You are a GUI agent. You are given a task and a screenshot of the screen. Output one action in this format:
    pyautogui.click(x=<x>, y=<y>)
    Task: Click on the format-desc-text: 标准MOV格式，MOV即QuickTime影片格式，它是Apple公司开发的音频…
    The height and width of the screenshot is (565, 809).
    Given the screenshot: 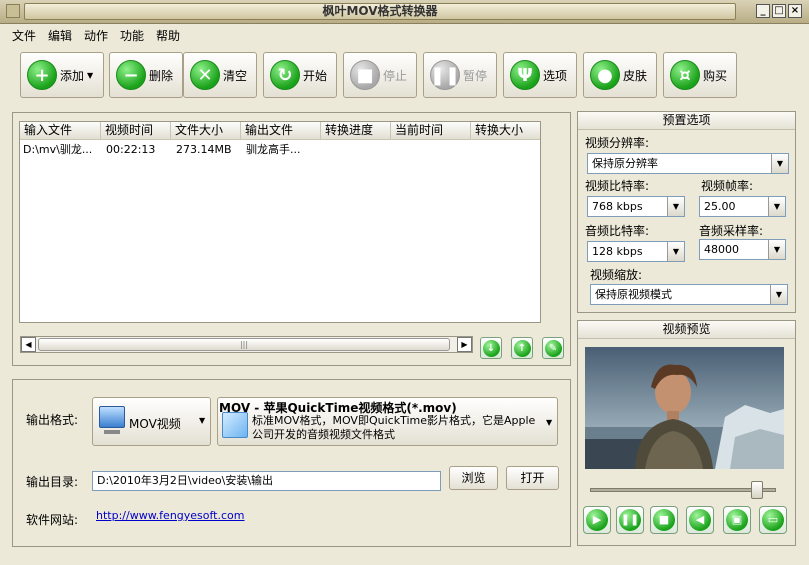 What is the action you would take?
    pyautogui.click(x=394, y=427)
    